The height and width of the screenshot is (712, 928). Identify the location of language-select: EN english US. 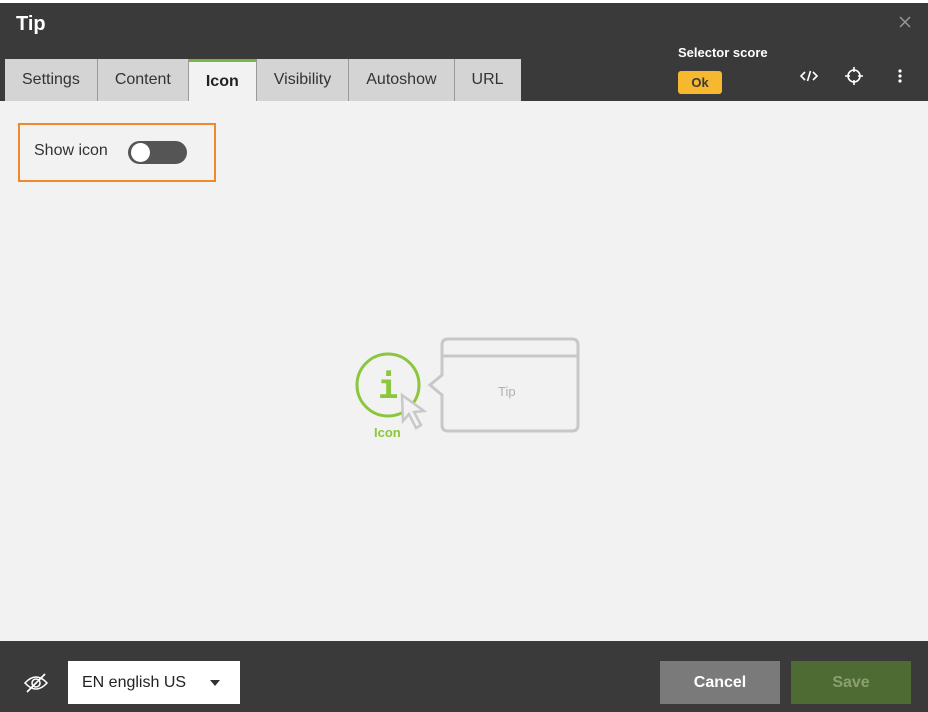
(154, 682).